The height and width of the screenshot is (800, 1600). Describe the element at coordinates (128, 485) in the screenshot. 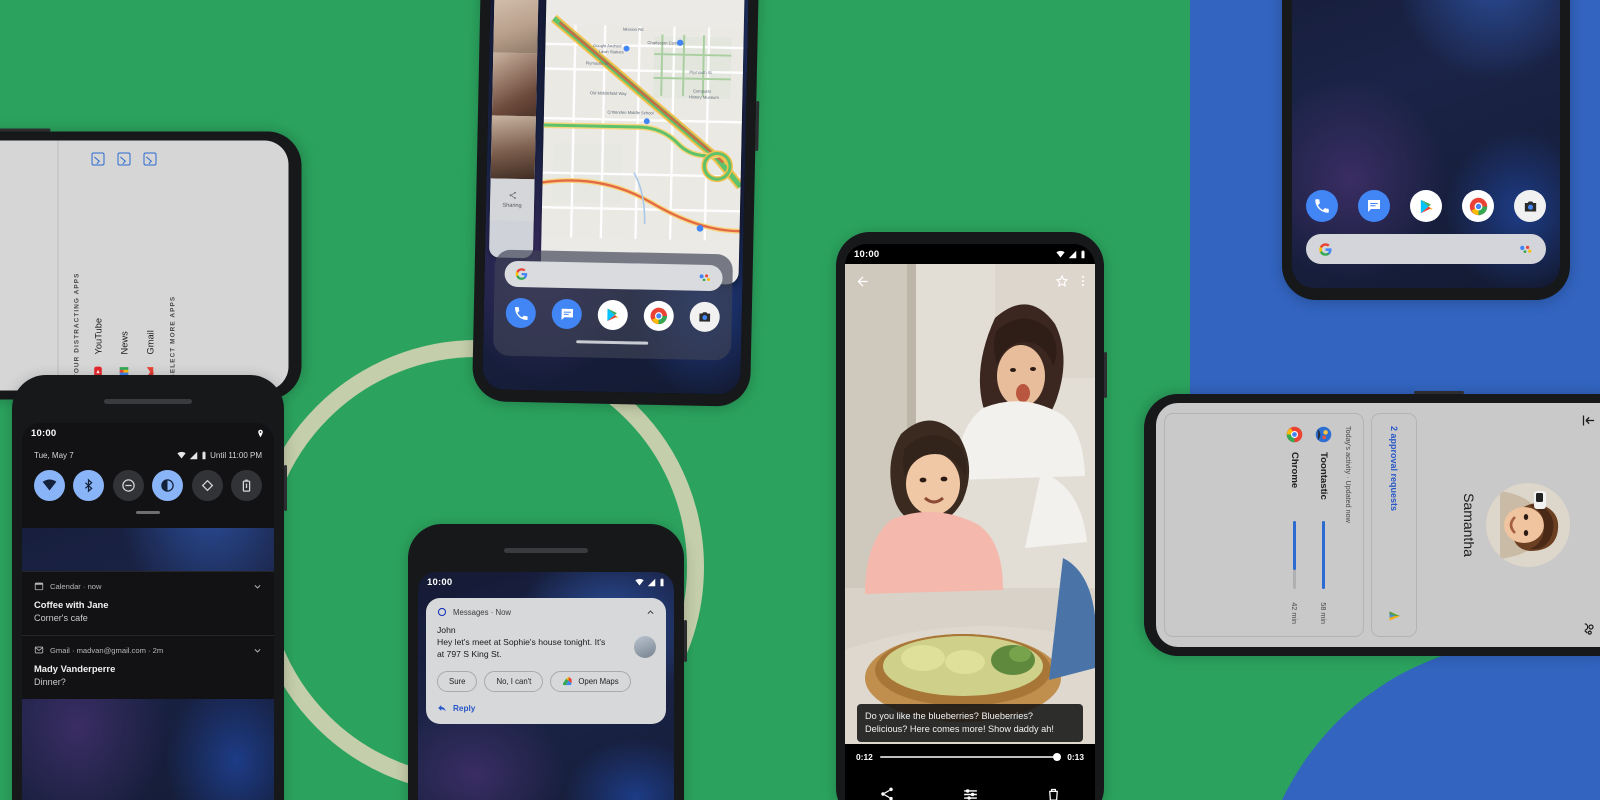

I see `do-not-disturb-tile` at that location.